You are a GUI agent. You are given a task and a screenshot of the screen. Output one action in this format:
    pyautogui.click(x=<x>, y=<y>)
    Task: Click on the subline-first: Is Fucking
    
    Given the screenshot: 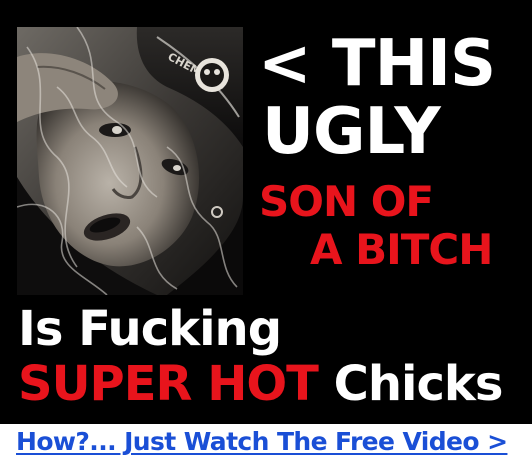 What is the action you would take?
    pyautogui.click(x=150, y=329)
    